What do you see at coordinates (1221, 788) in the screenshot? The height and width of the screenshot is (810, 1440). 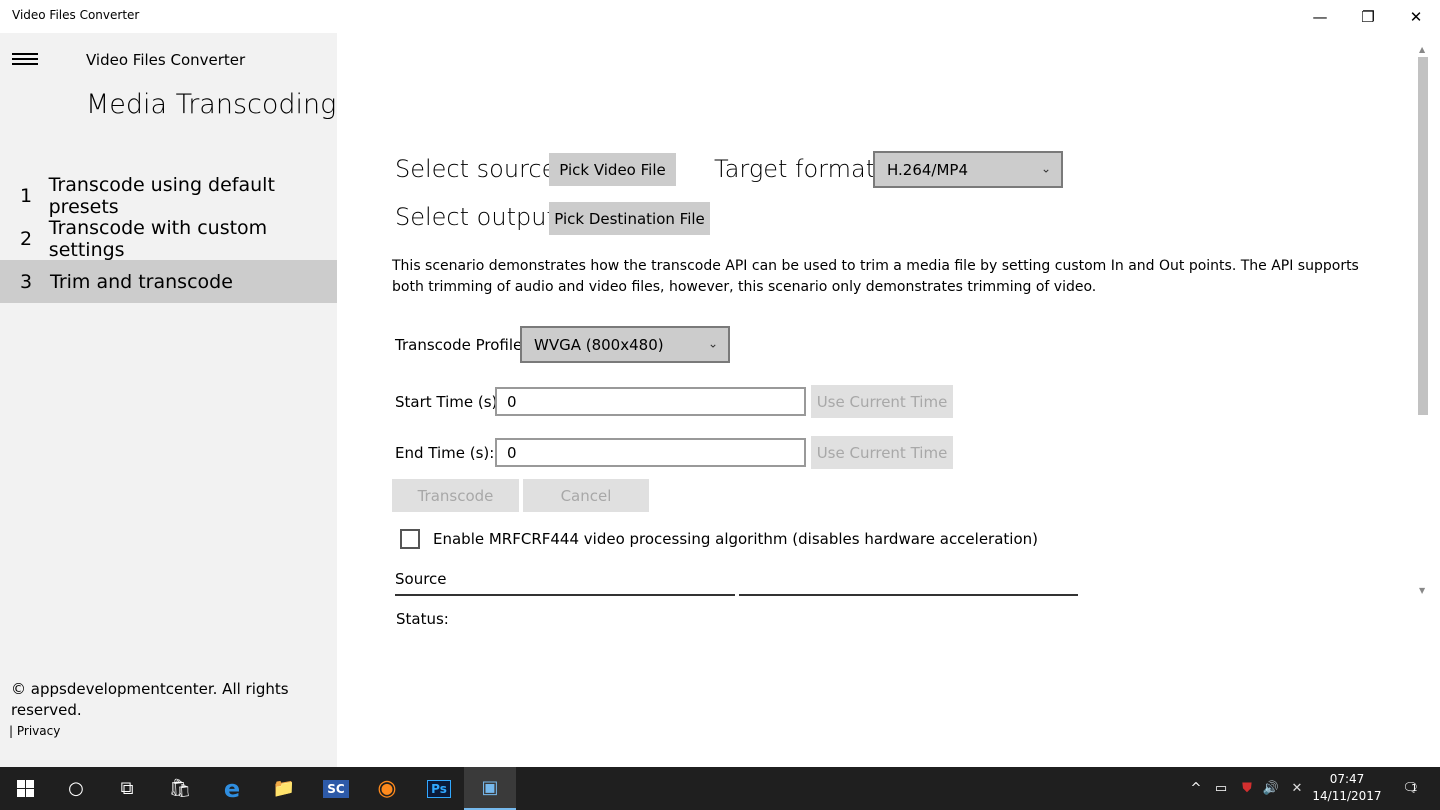 I see `battery-icon: ▭` at bounding box center [1221, 788].